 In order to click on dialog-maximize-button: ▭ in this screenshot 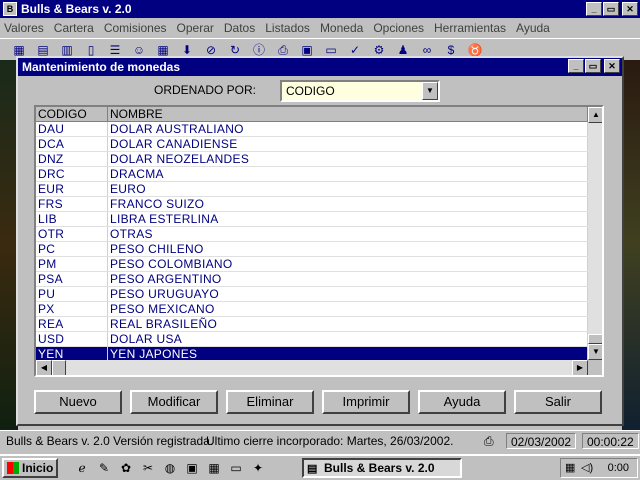, I will do `click(593, 66)`.